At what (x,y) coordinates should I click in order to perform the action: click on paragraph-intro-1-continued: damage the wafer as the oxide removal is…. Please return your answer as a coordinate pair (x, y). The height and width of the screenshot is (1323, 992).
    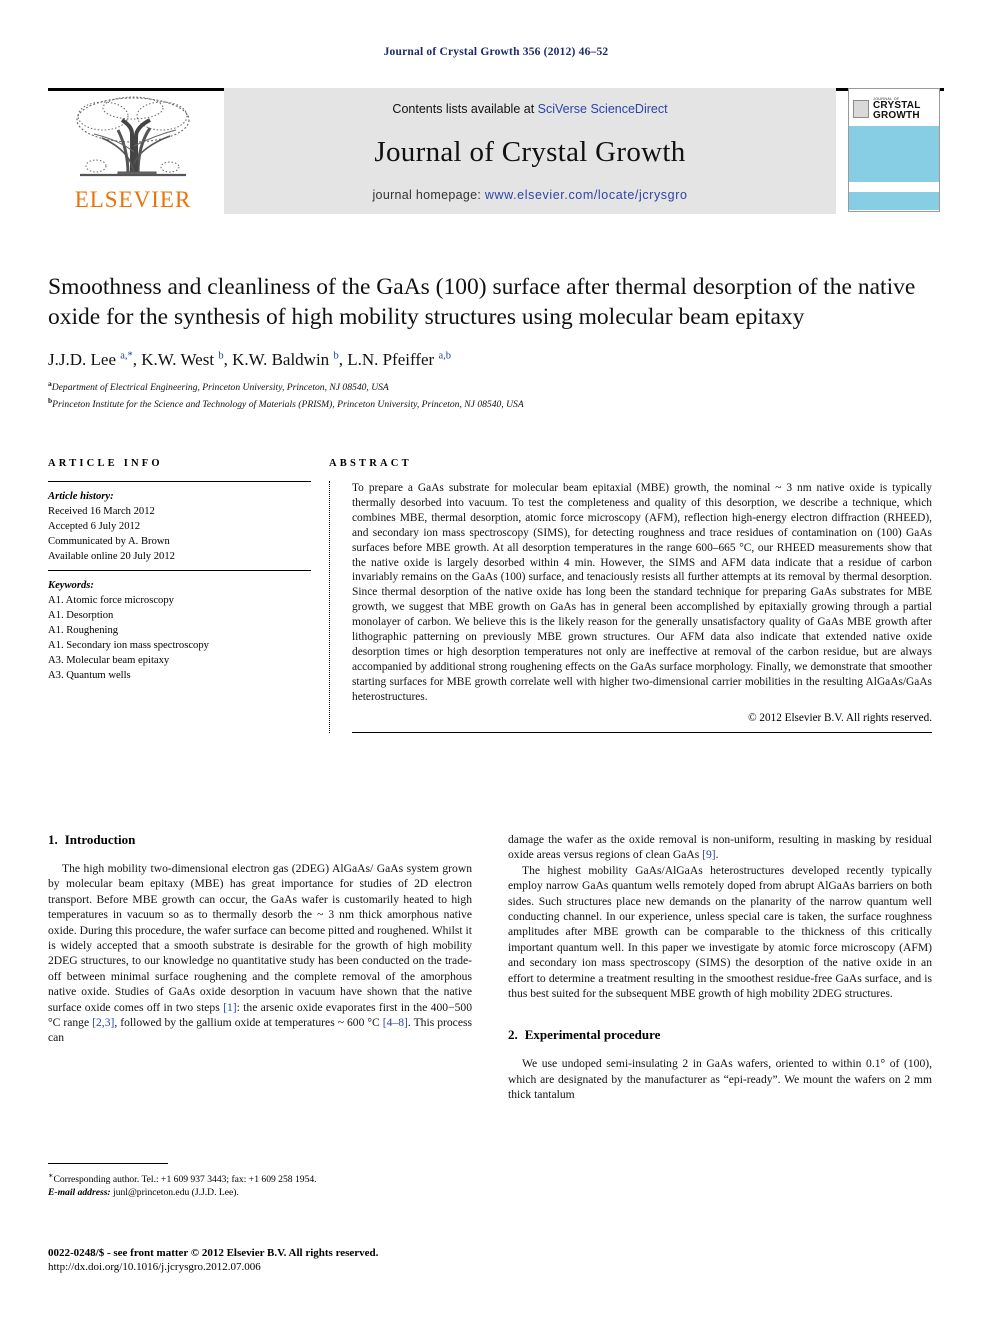
    Looking at the image, I should click on (720, 847).